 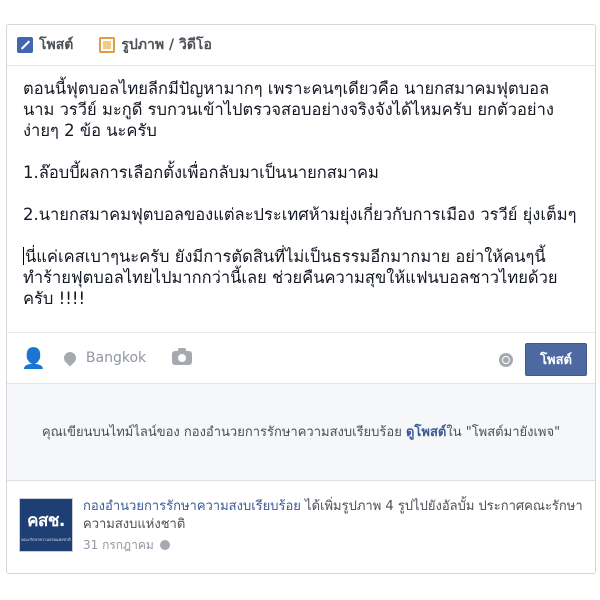 I want to click on story-meta: 31 กรกฎาคม, so click(x=334, y=545).